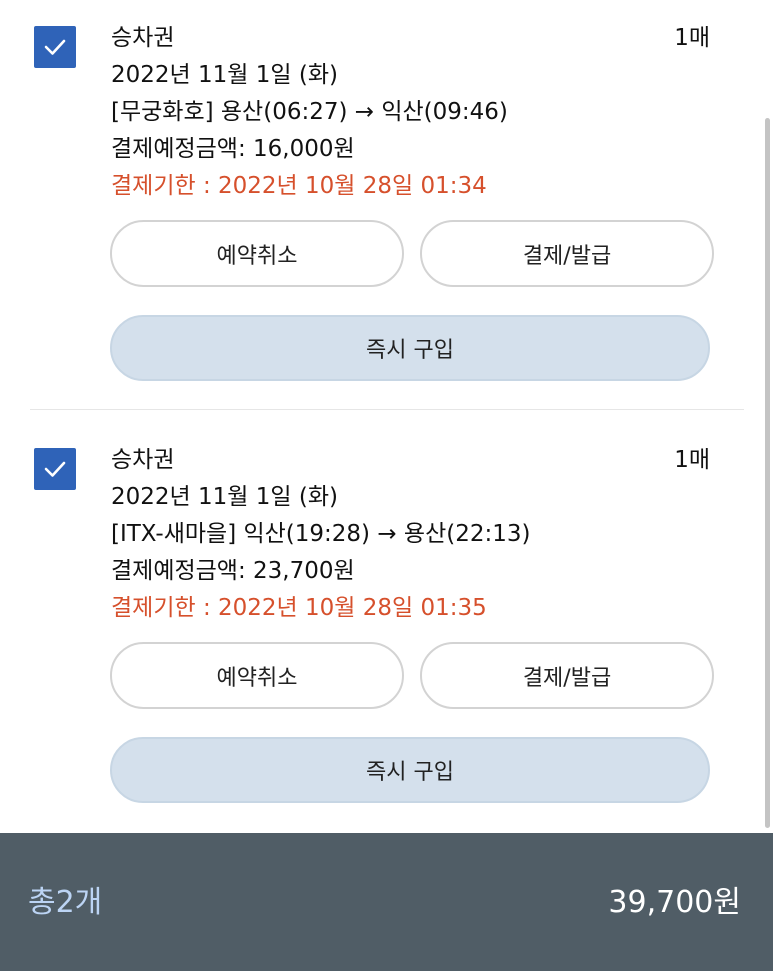 The width and height of the screenshot is (773, 971). Describe the element at coordinates (233, 571) in the screenshot. I see `expected-amount: 결제예정금액: 23,700원` at that location.